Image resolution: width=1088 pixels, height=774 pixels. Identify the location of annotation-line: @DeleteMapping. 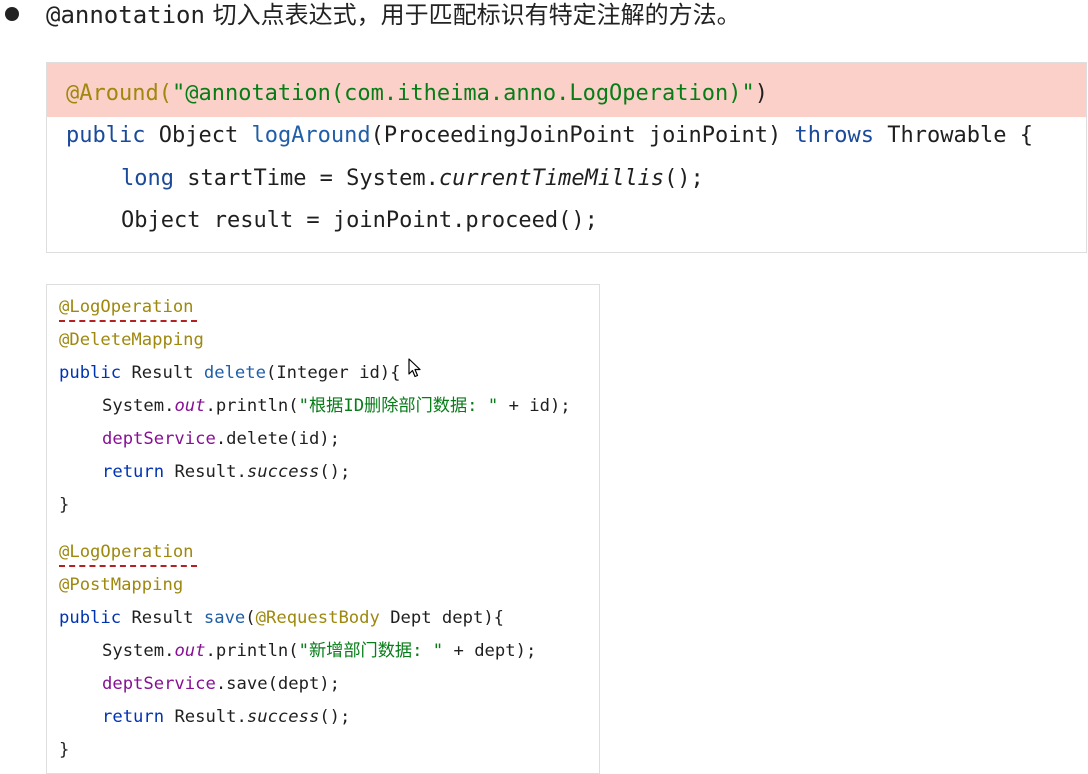
(131, 340).